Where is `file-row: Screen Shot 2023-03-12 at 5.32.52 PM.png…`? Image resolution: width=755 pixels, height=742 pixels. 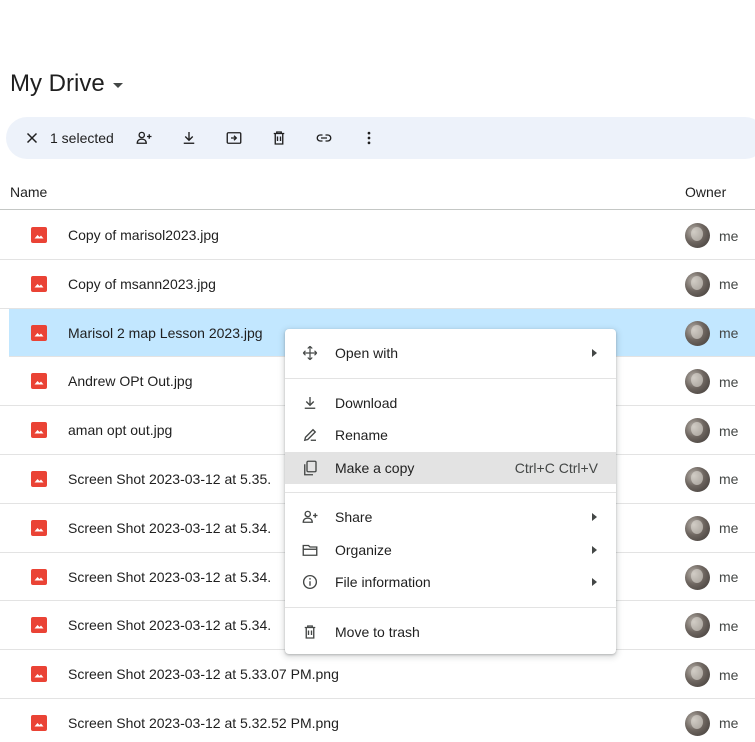 file-row: Screen Shot 2023-03-12 at 5.32.52 PM.png… is located at coordinates (377, 720).